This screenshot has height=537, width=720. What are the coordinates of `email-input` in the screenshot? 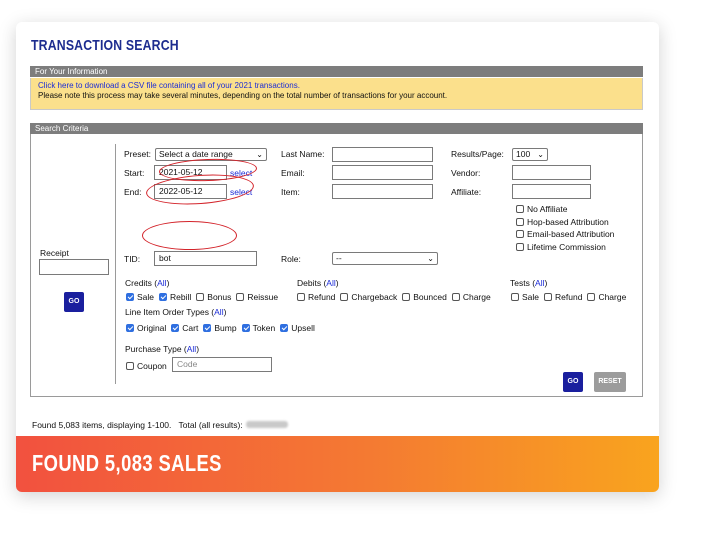 It's located at (382, 172).